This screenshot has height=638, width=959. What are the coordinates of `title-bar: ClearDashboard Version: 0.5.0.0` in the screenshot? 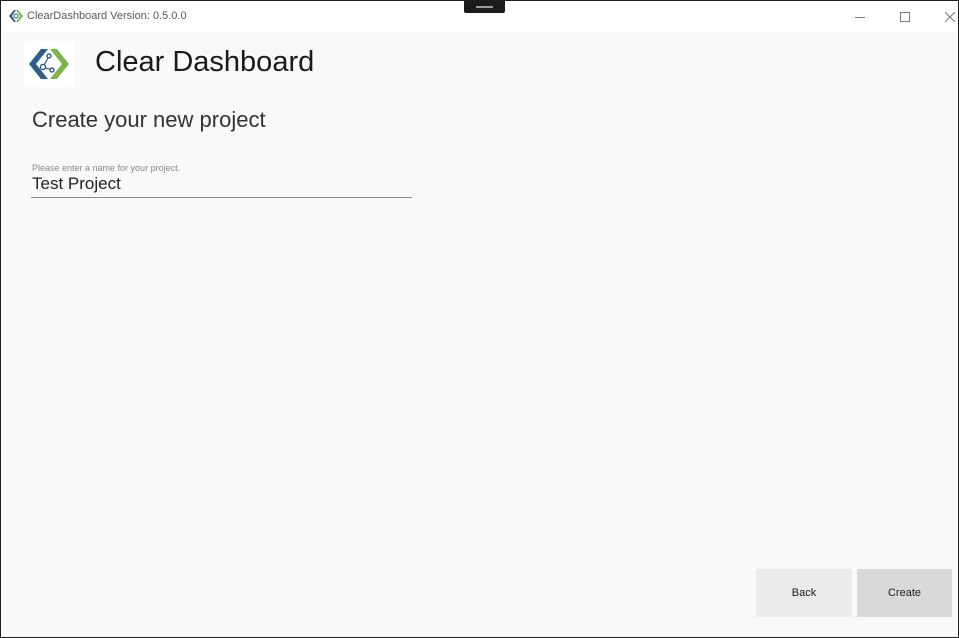 It's located at (479, 16).